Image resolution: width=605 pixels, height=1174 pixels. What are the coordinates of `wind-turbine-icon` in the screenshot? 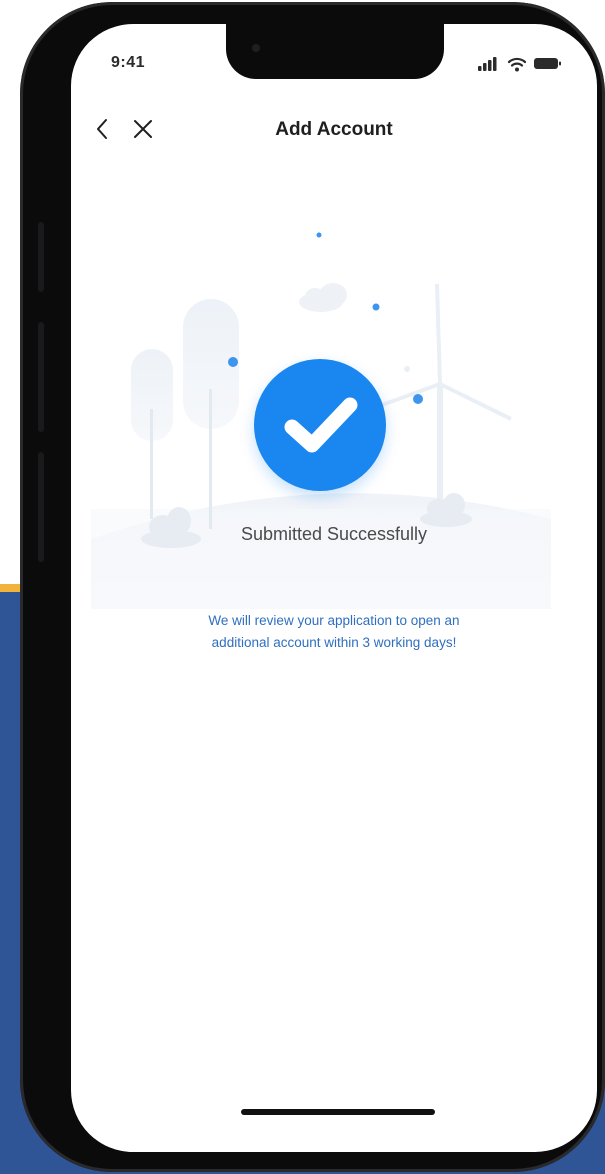 It's located at (441, 396).